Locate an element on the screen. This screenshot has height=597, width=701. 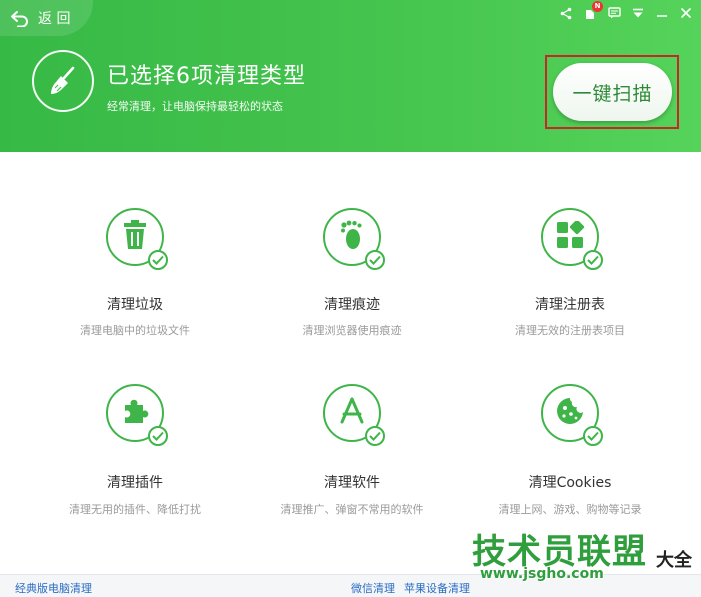
menu-icon is located at coordinates (638, 13).